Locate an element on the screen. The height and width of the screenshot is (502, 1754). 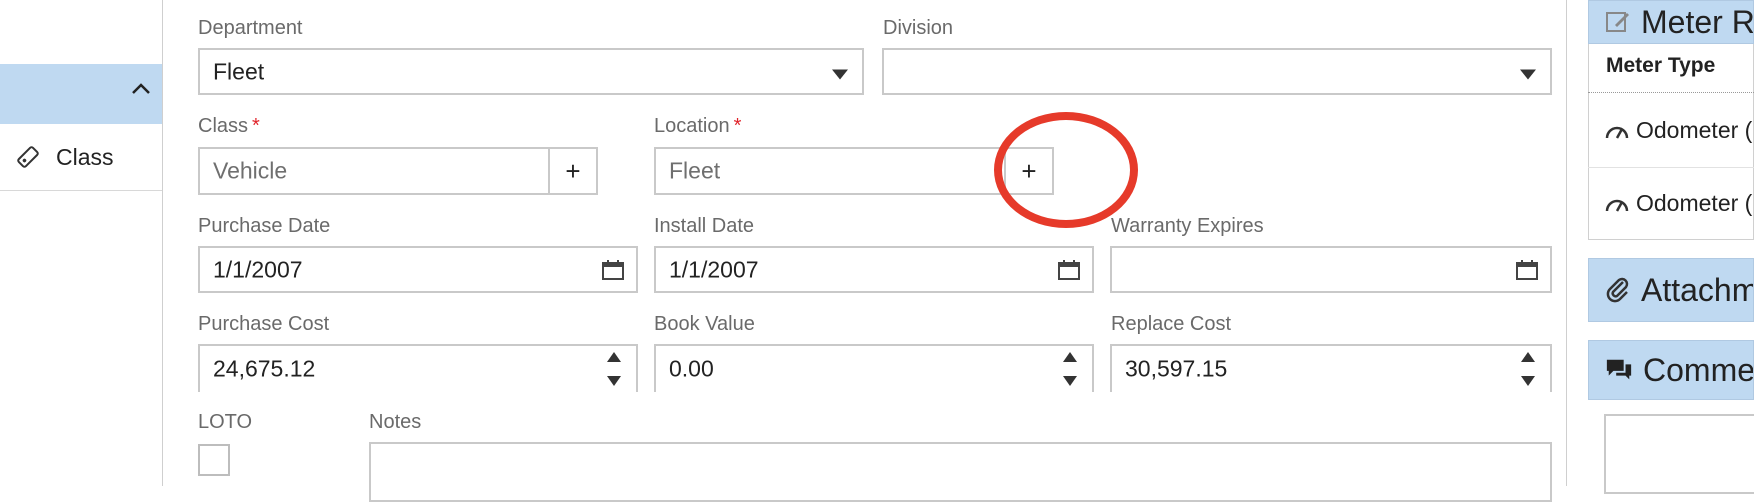
location-placeholder: Fleet is located at coordinates (695, 170).